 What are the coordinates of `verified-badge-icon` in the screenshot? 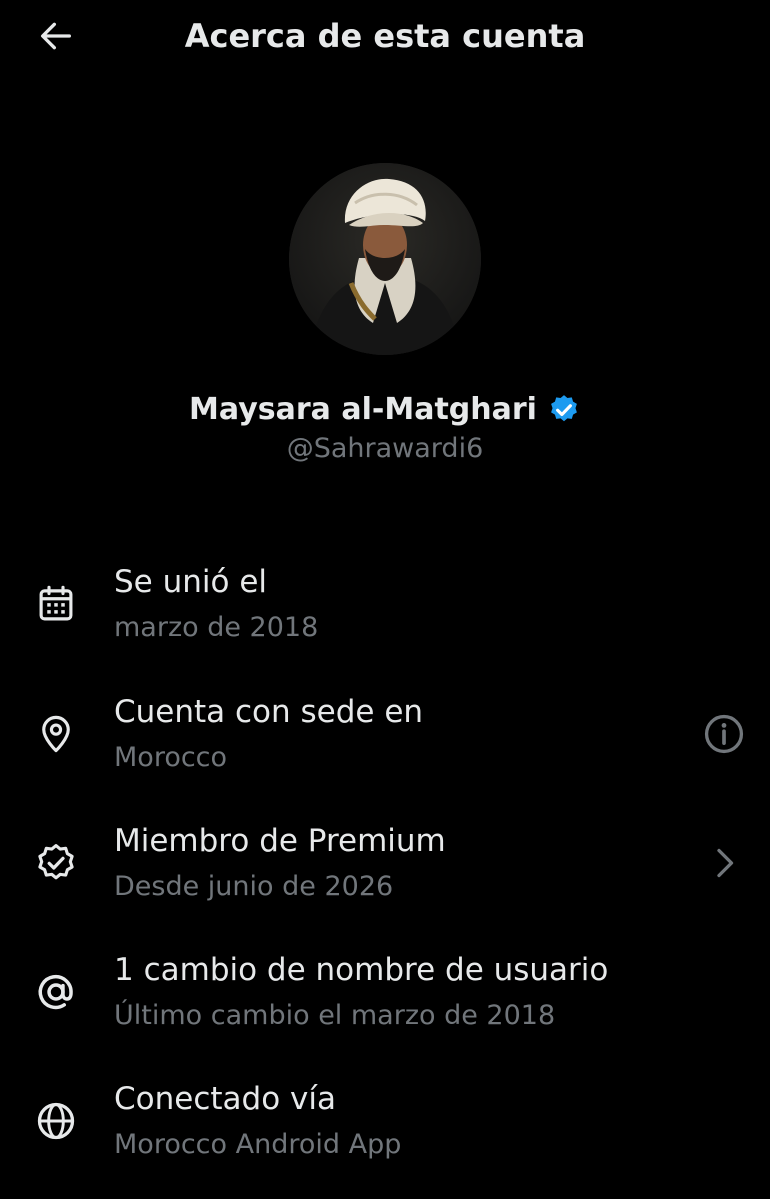 It's located at (564, 410).